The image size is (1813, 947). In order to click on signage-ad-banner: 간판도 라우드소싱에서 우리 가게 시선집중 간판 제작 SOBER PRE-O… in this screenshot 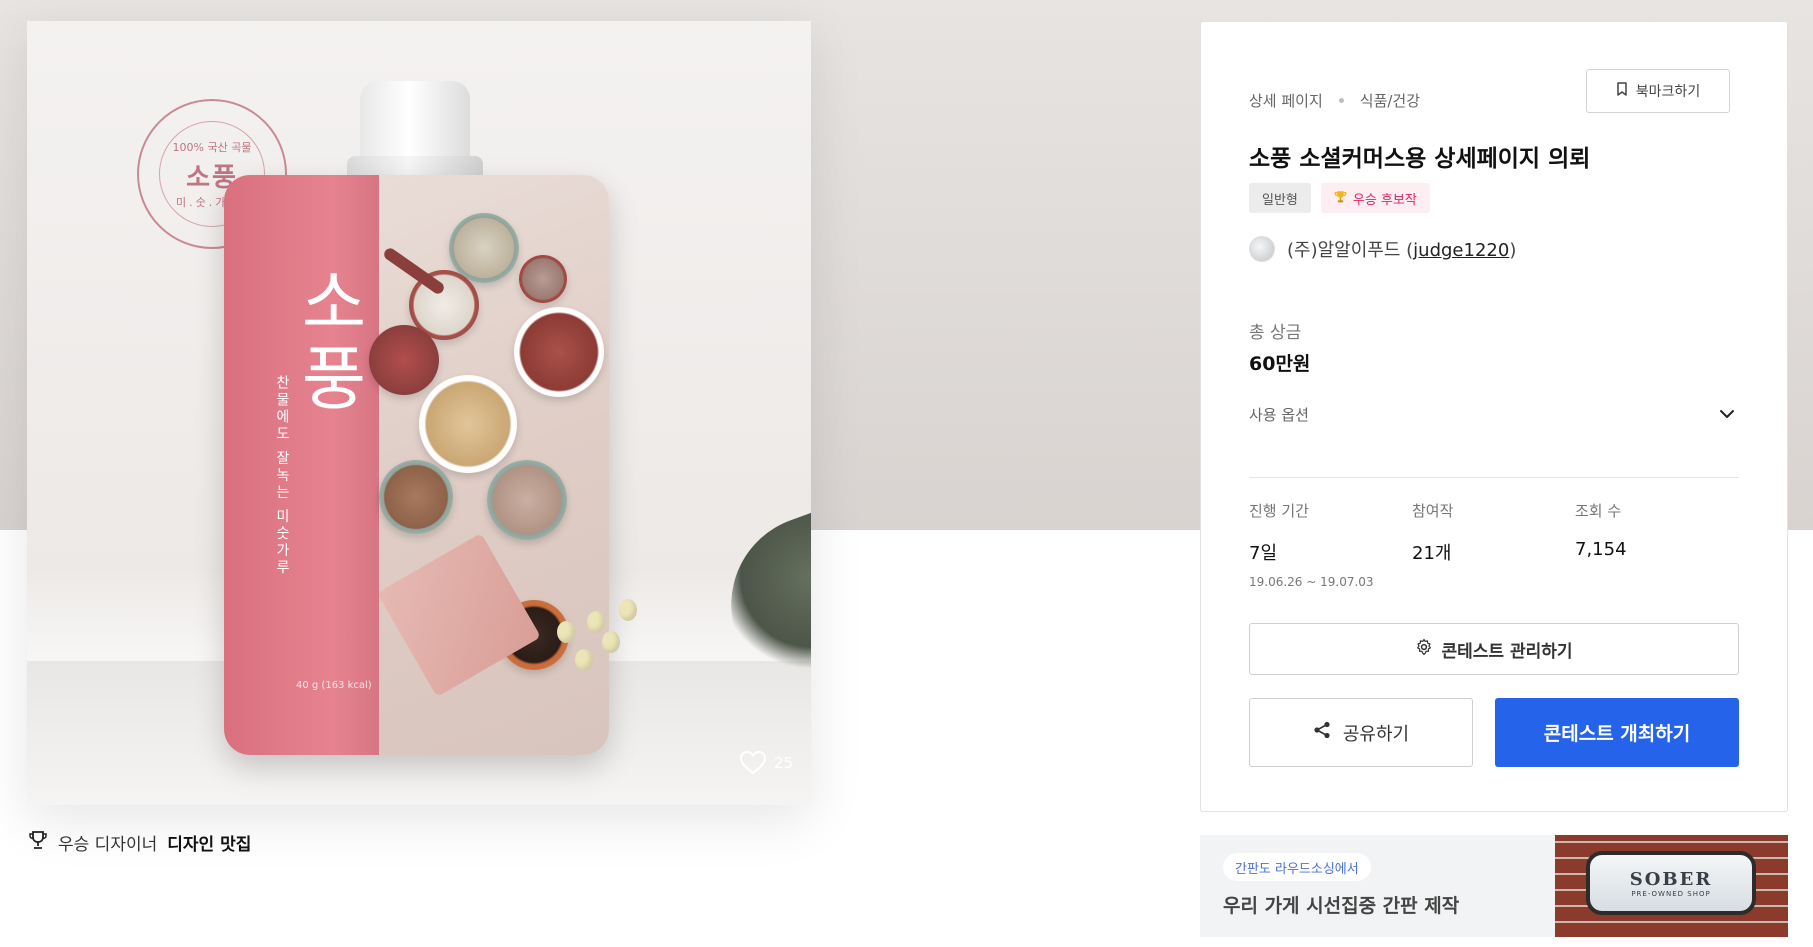, I will do `click(1494, 886)`.